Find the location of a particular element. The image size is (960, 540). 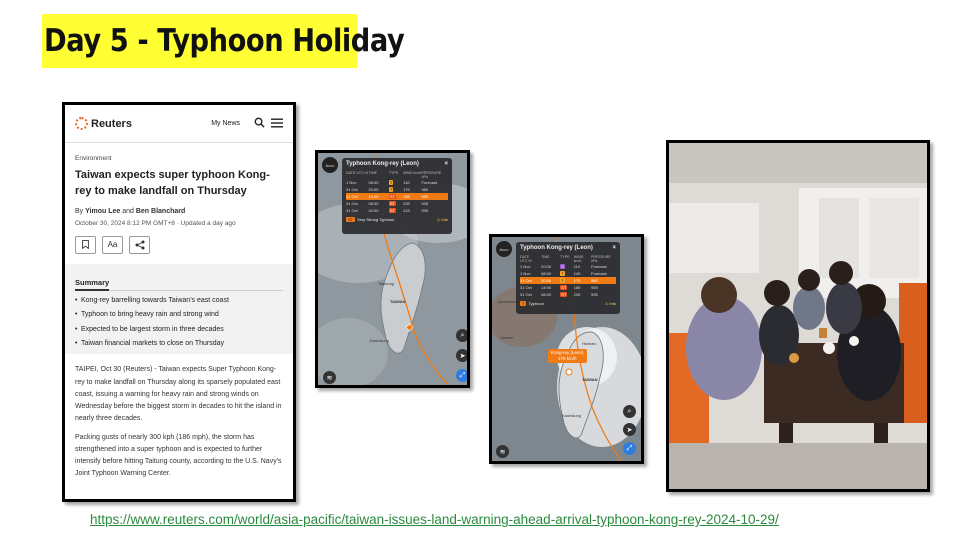

storm-position-label: Kong-rey (Leon) 175 km/h is located at coordinates (567, 356).